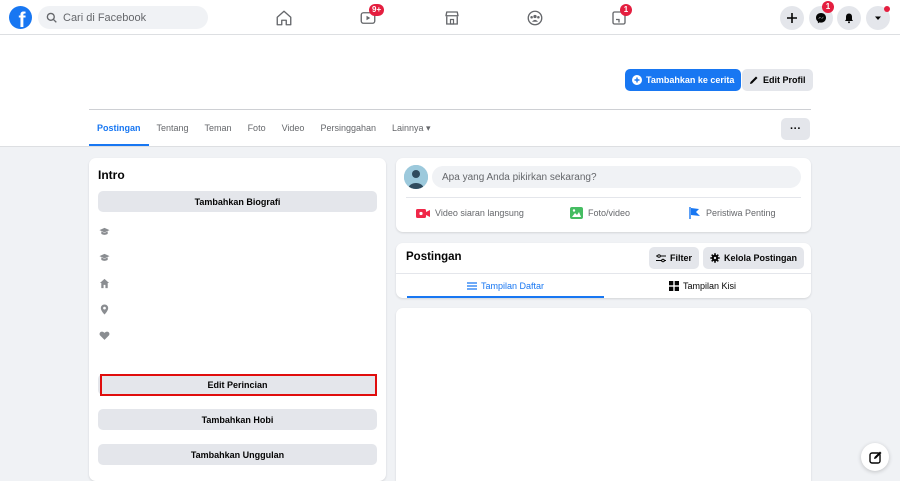 The width and height of the screenshot is (900, 481). What do you see at coordinates (51, 17) in the screenshot?
I see `search-icon` at bounding box center [51, 17].